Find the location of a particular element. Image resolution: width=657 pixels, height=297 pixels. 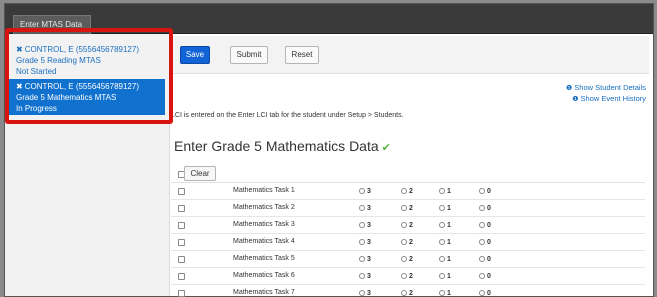

info-icon: ❶ is located at coordinates (575, 99).